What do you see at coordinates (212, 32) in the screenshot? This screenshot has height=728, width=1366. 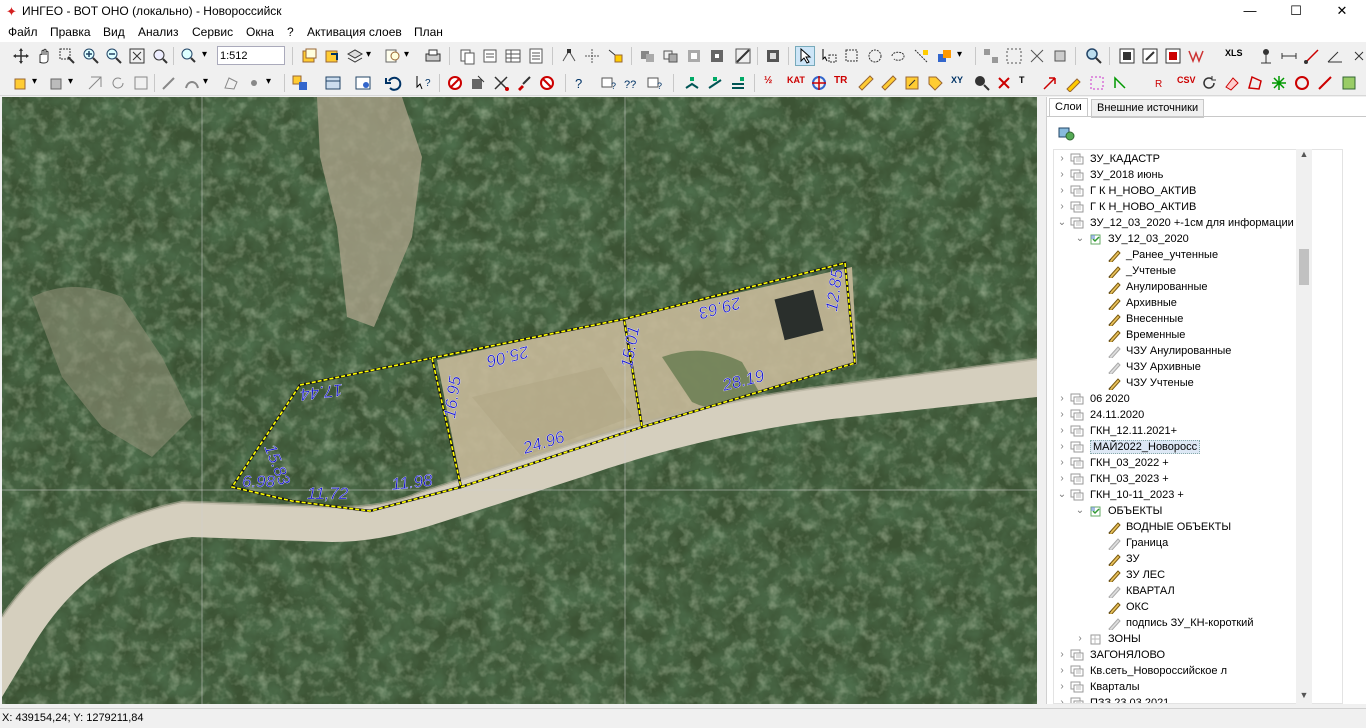 I see `menu-service: Сервис` at bounding box center [212, 32].